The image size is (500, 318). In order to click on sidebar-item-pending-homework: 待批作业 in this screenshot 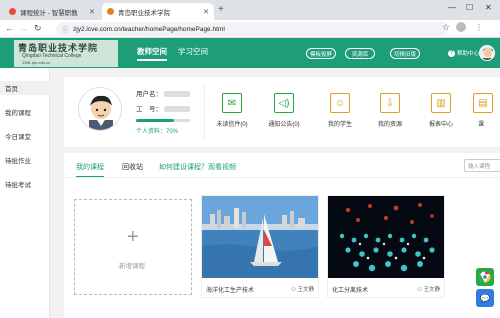, I will do `click(25, 160)`.